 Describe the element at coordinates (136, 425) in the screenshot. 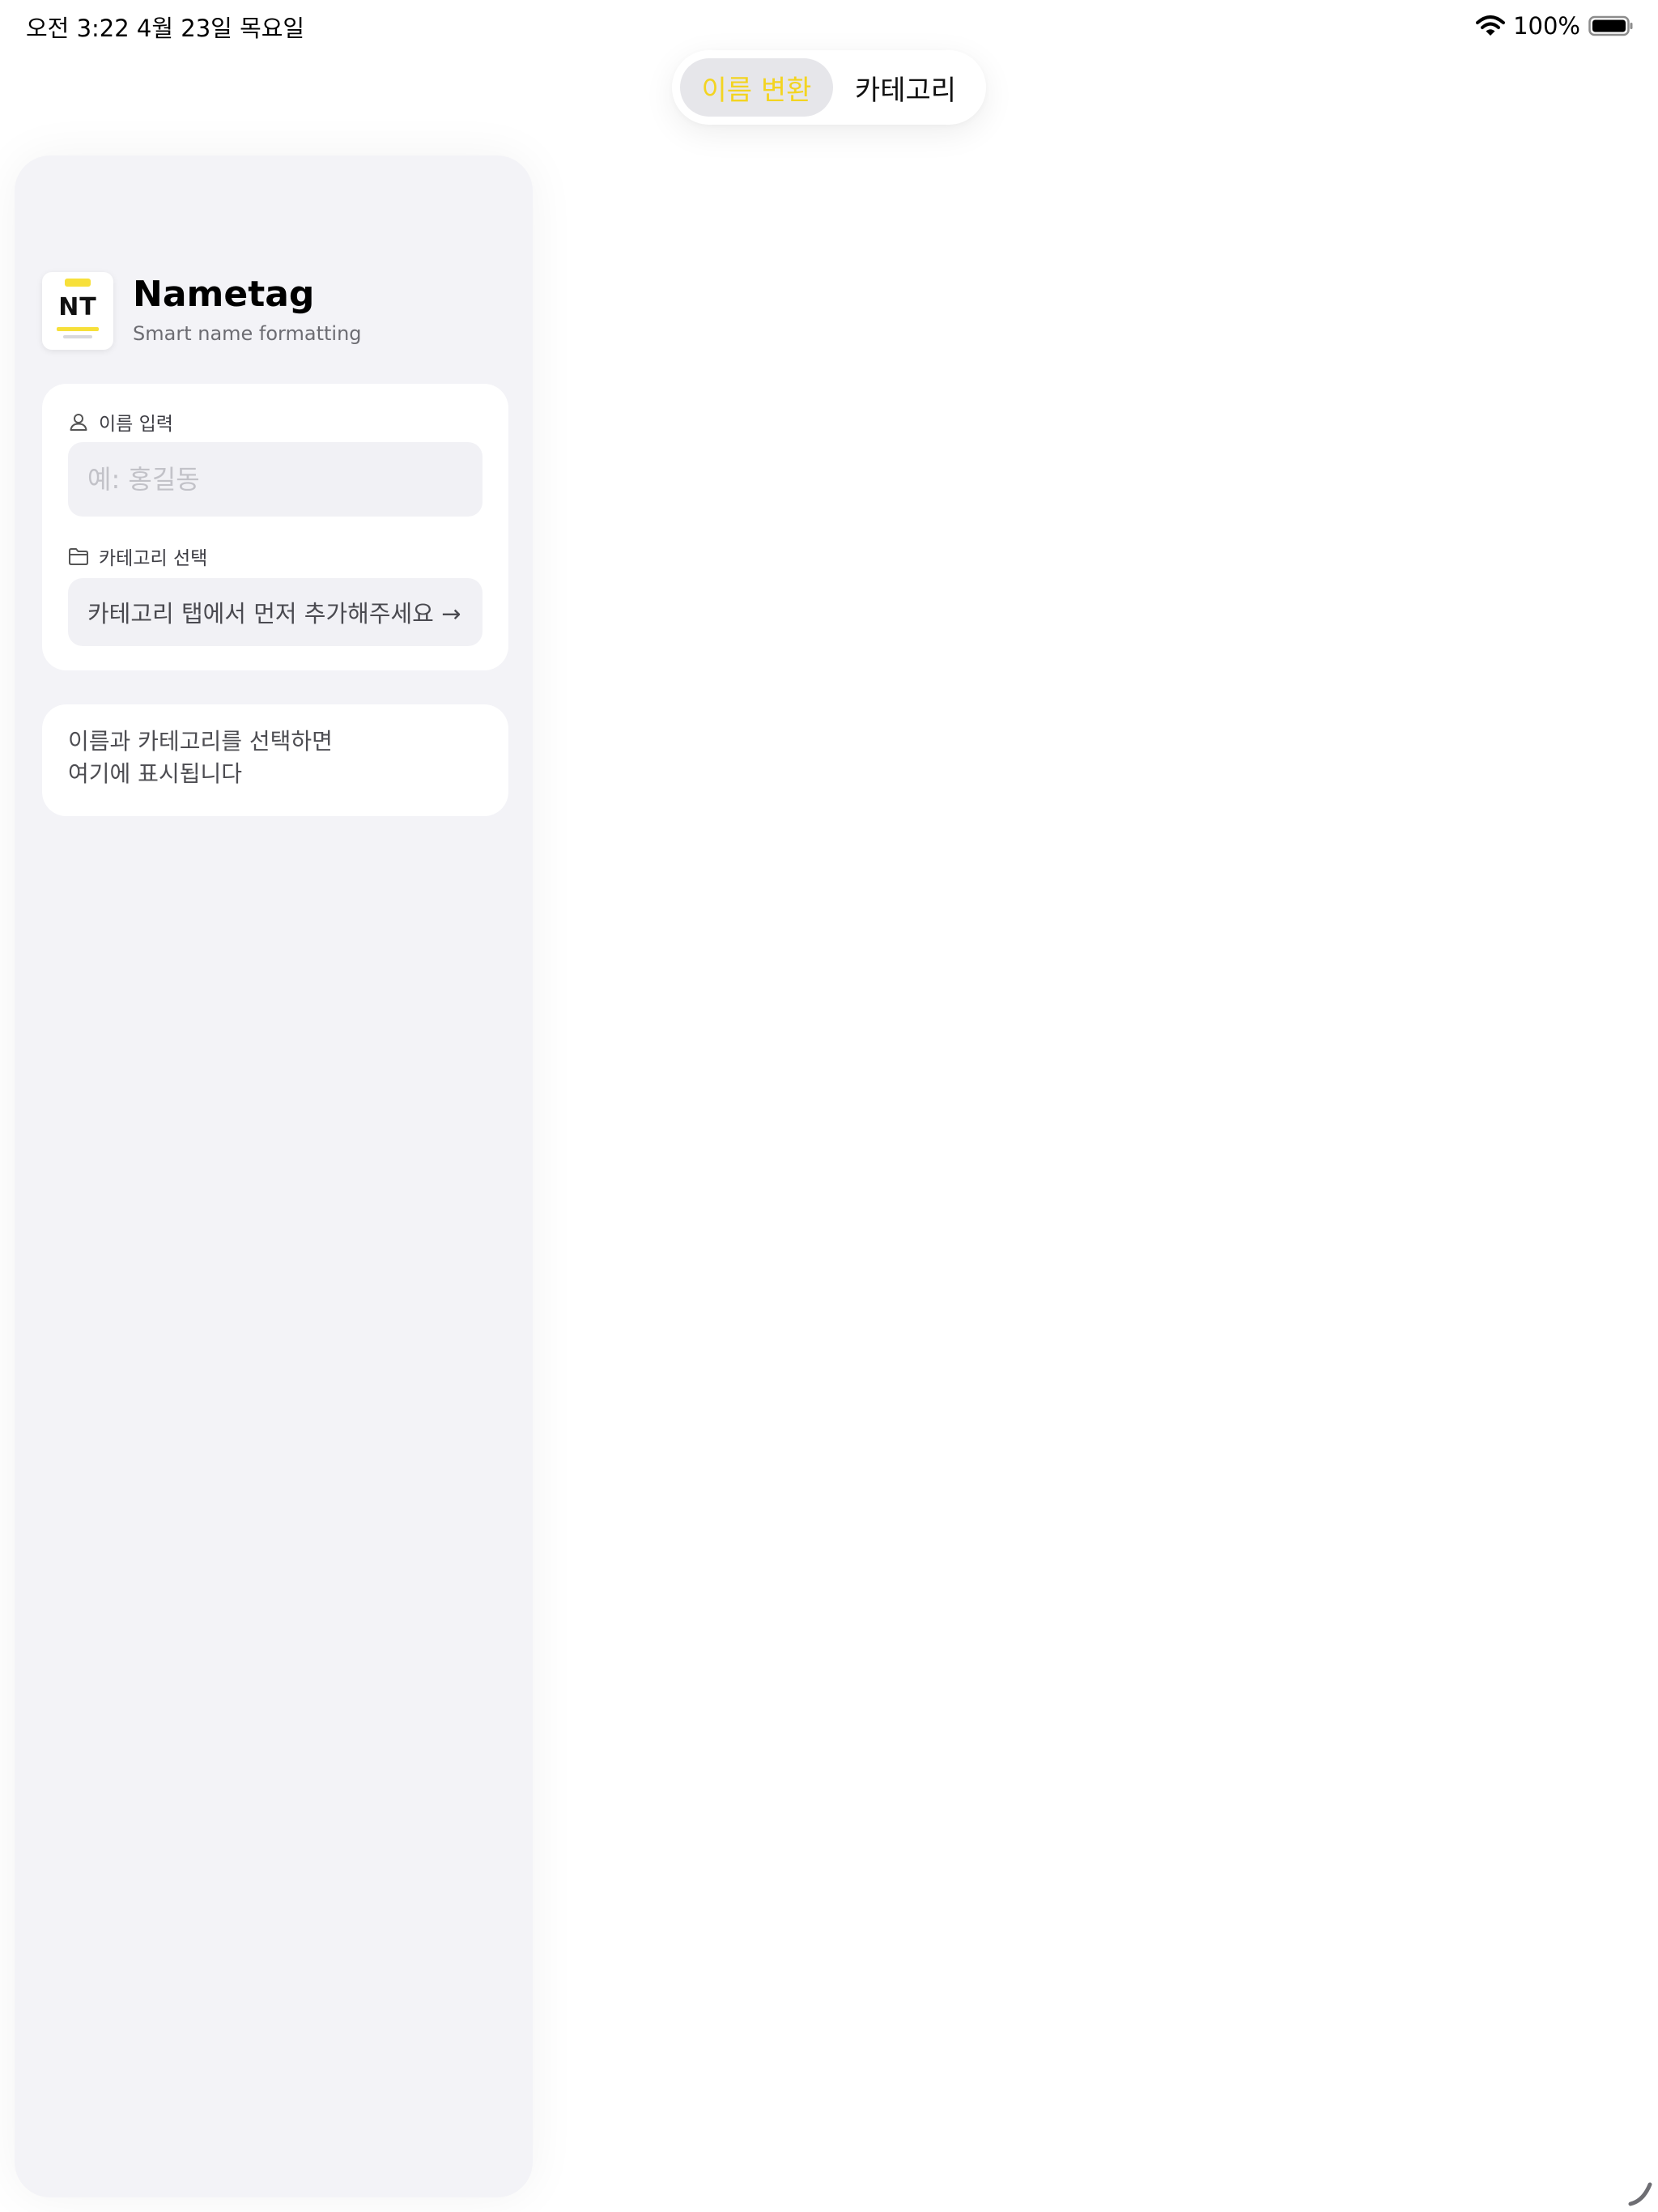

I see `name-field-label-text: 이름 입력` at that location.